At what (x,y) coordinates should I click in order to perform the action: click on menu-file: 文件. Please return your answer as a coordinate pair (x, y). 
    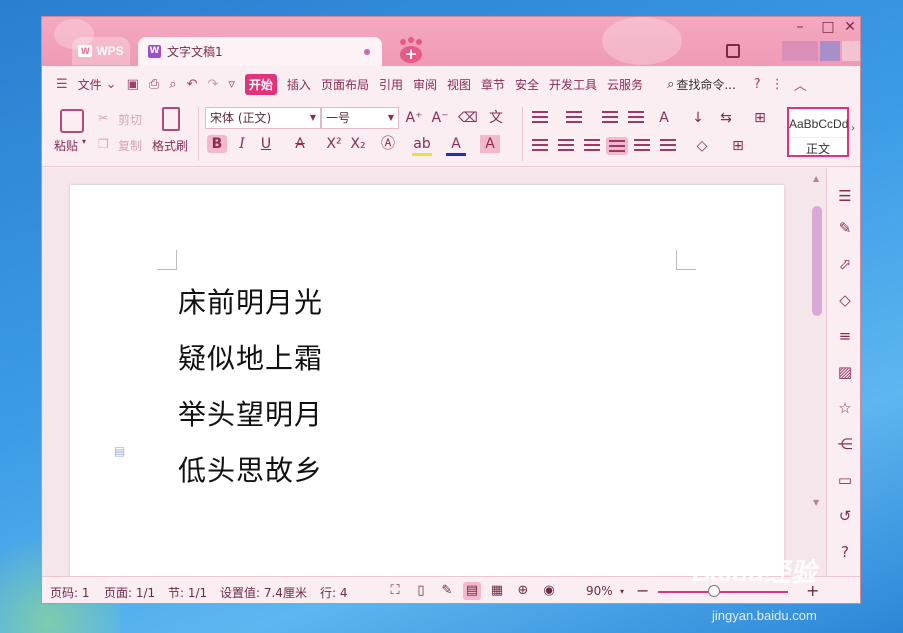
    Looking at the image, I should click on (90, 84).